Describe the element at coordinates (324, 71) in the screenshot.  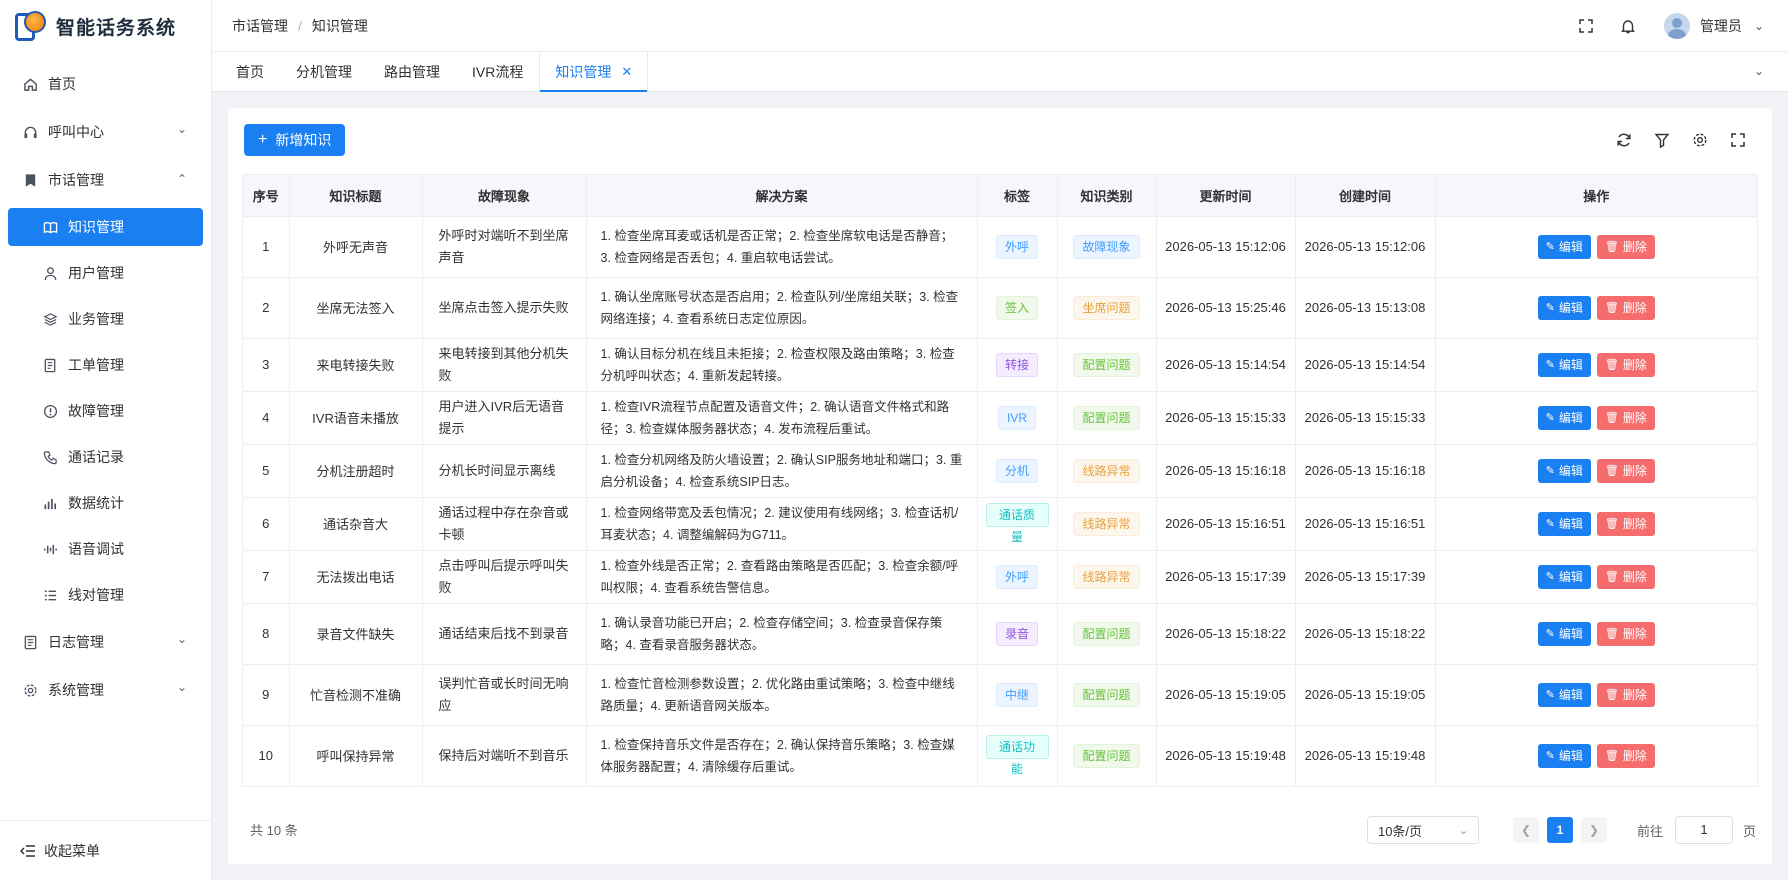
I see `tab-extensions: 分机管理` at that location.